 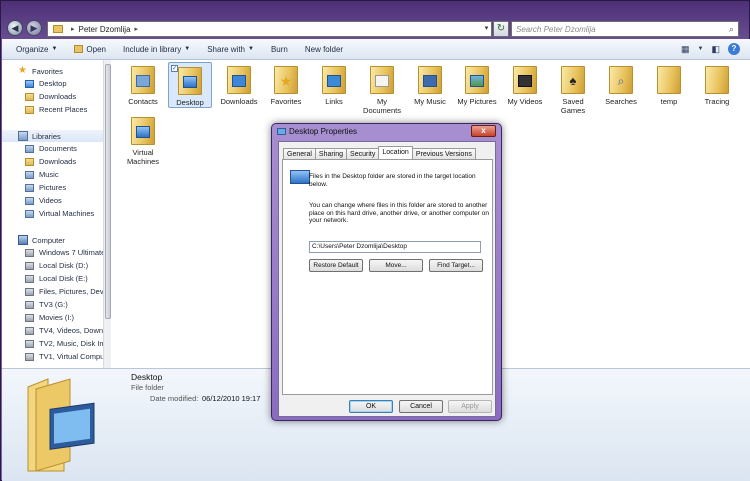 I want to click on folder-my-music: My Music, so click(x=430, y=84).